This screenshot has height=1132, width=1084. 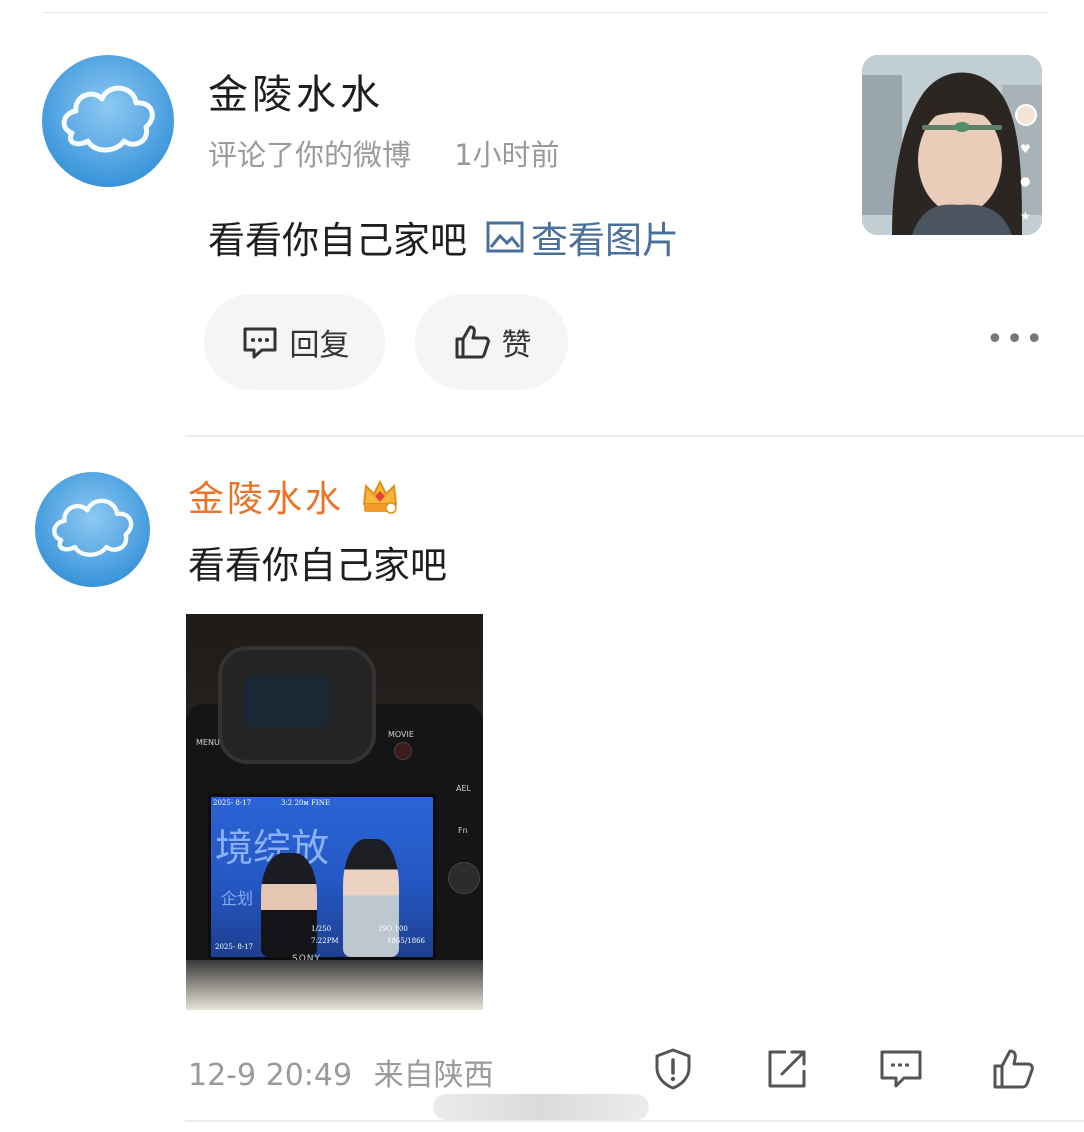 What do you see at coordinates (541, 1107) in the screenshot?
I see `blurred-watermark` at bounding box center [541, 1107].